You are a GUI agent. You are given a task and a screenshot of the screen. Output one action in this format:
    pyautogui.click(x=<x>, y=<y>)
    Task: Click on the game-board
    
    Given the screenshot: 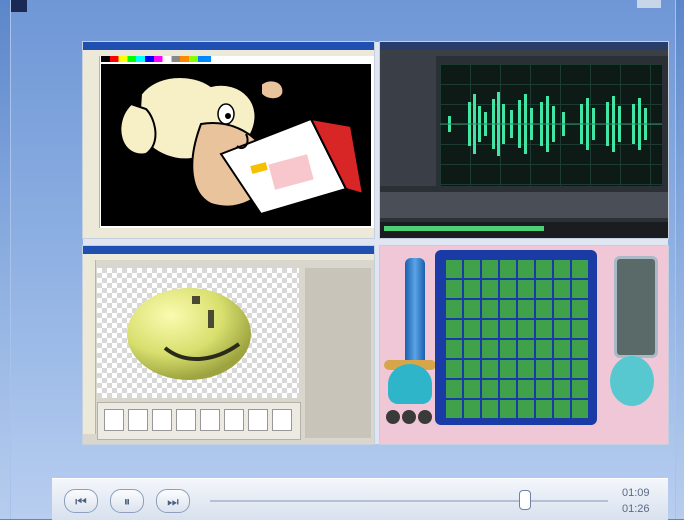 What is the action you would take?
    pyautogui.click(x=516, y=337)
    